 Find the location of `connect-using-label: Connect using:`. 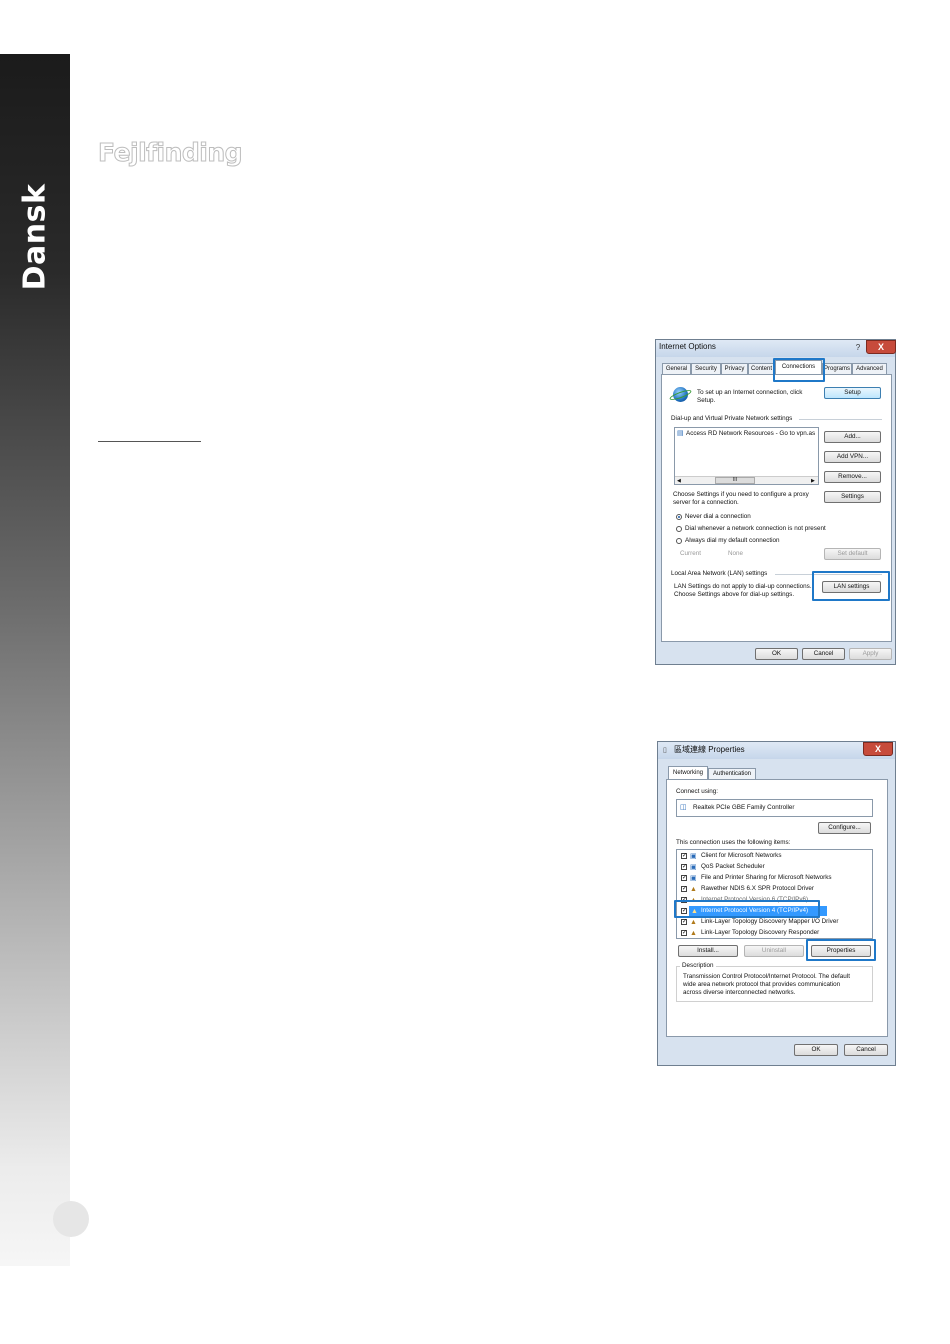

connect-using-label: Connect using: is located at coordinates (697, 791).